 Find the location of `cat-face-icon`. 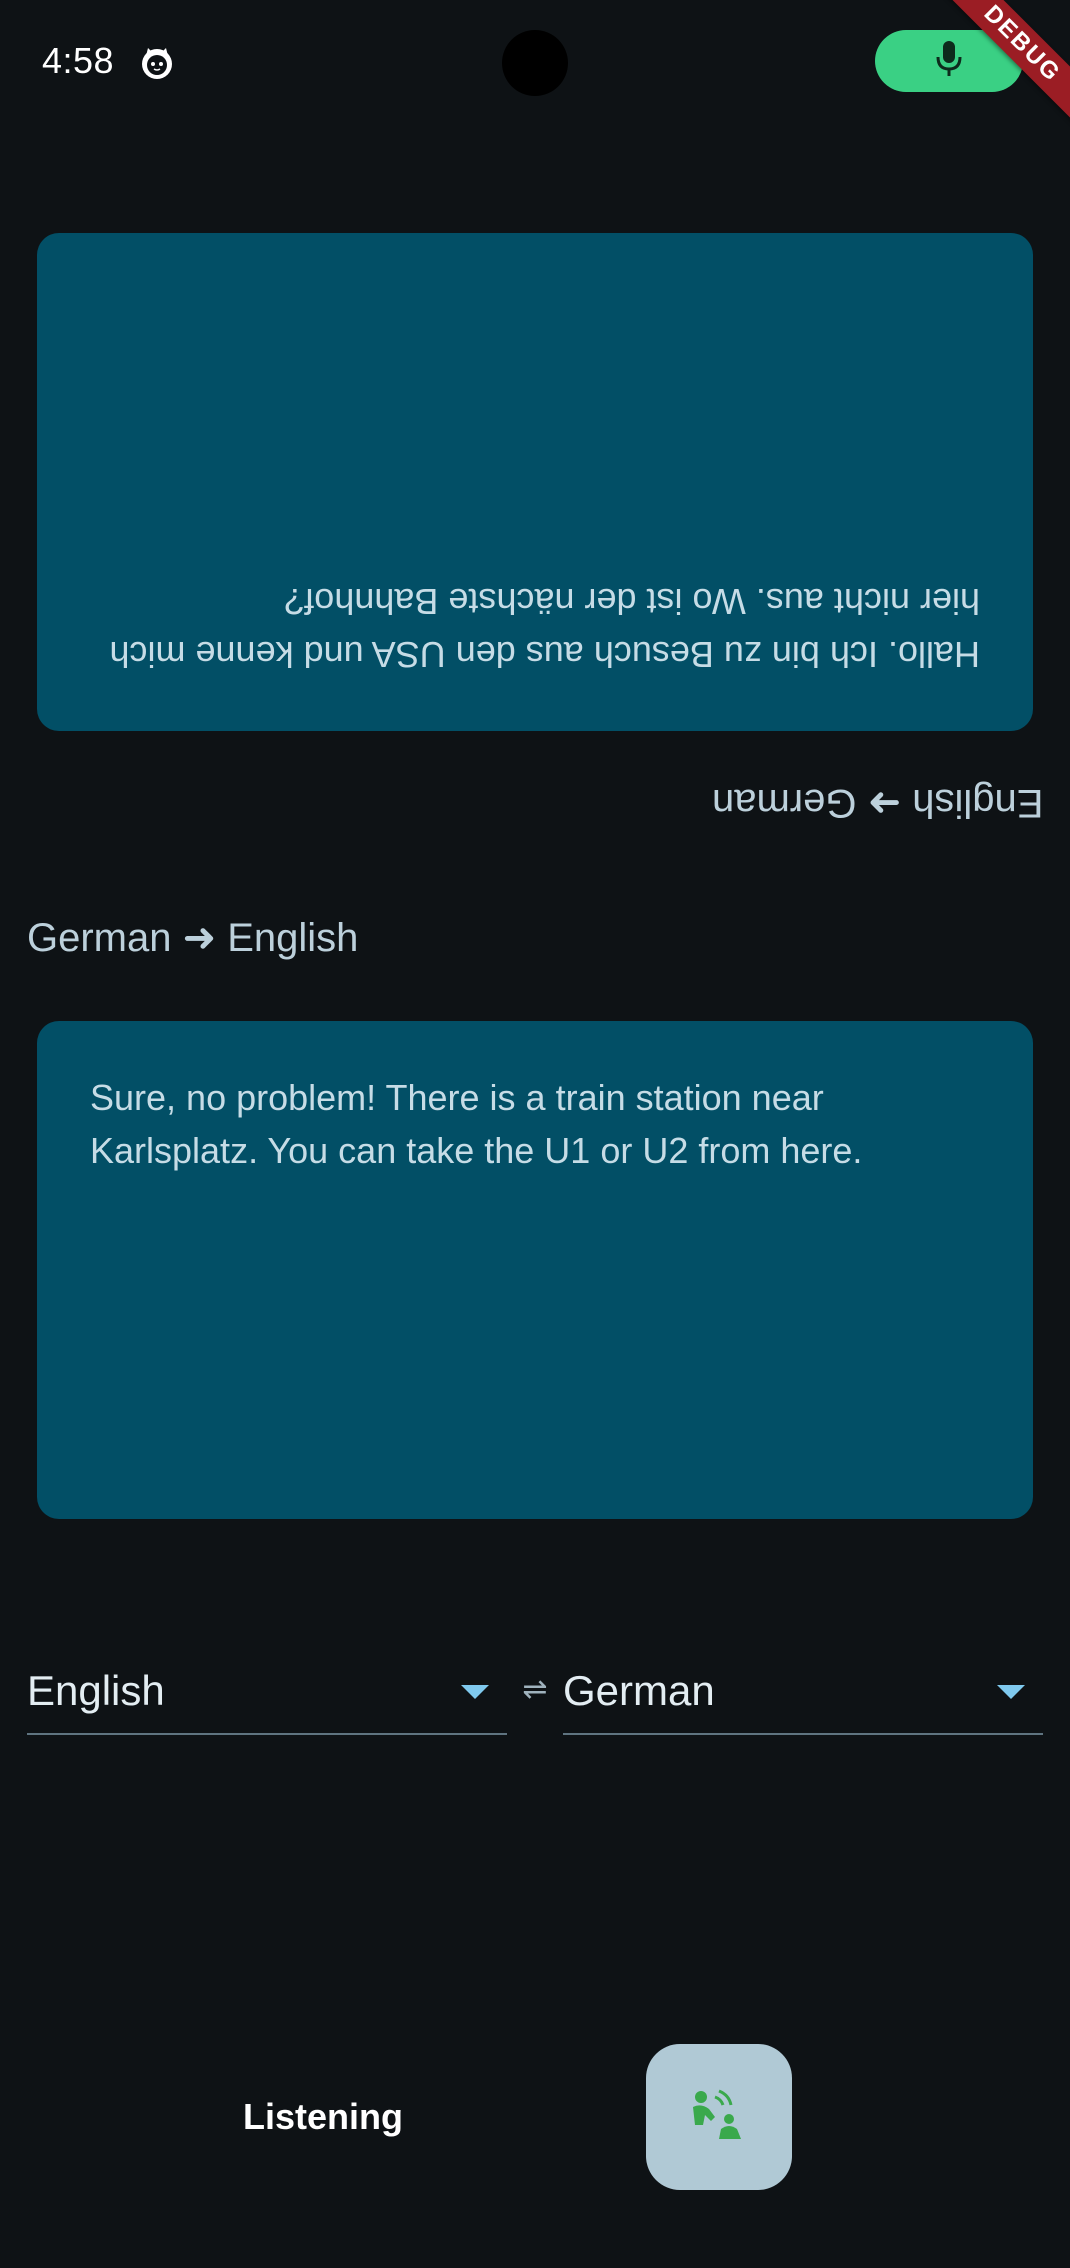

cat-face-icon is located at coordinates (157, 63).